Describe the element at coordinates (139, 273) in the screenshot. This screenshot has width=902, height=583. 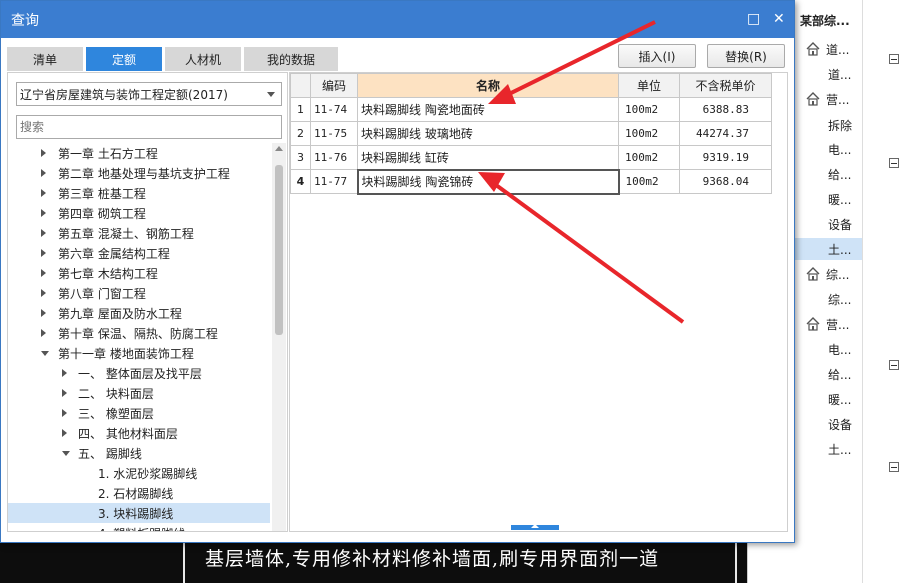
I see `tree-node: 第七章 木结构工程` at that location.